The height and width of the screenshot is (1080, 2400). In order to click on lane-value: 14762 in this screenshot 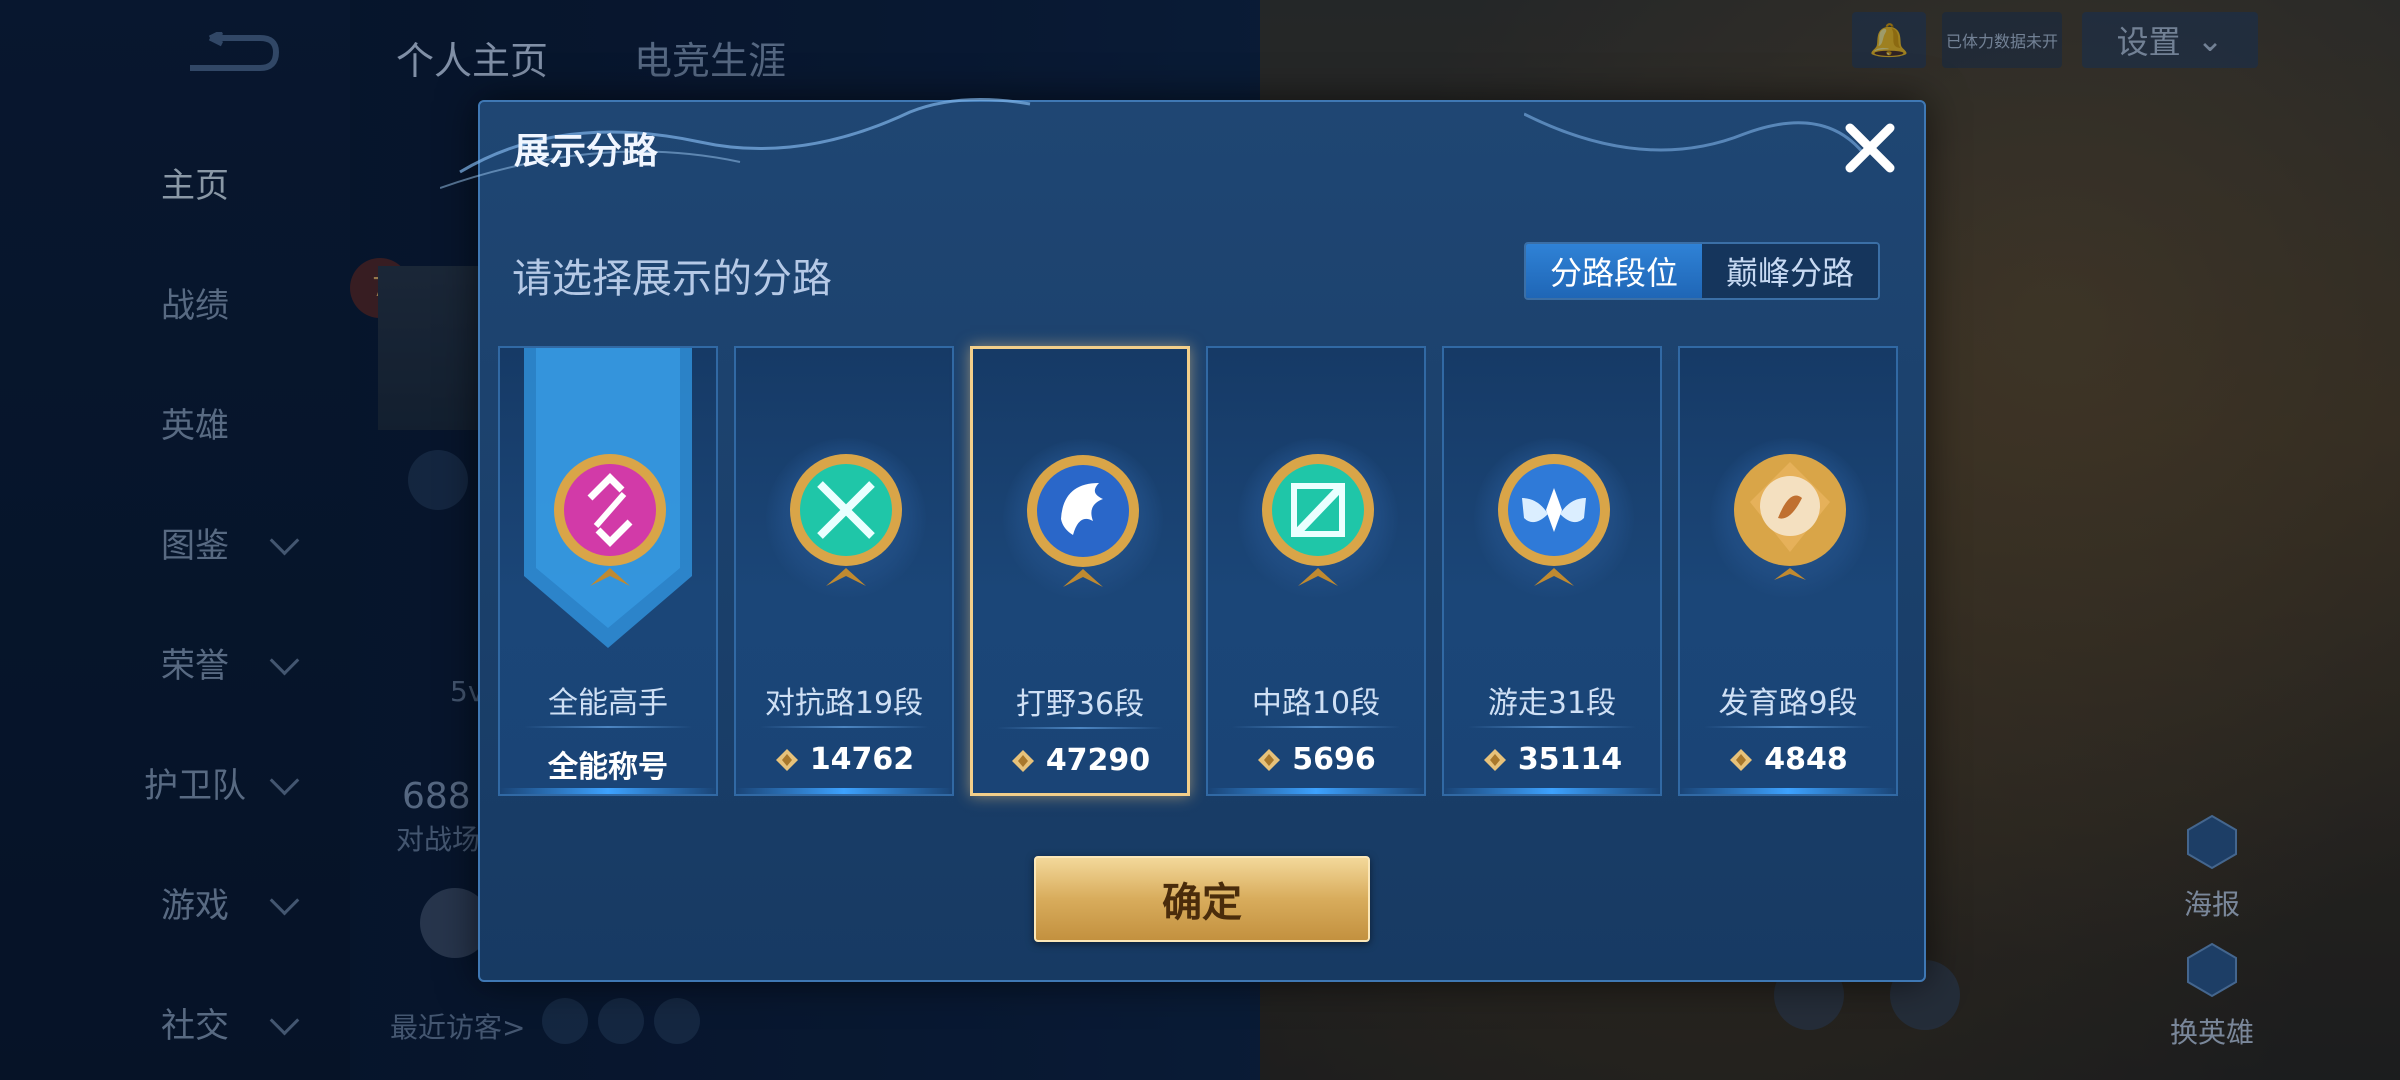, I will do `click(844, 759)`.